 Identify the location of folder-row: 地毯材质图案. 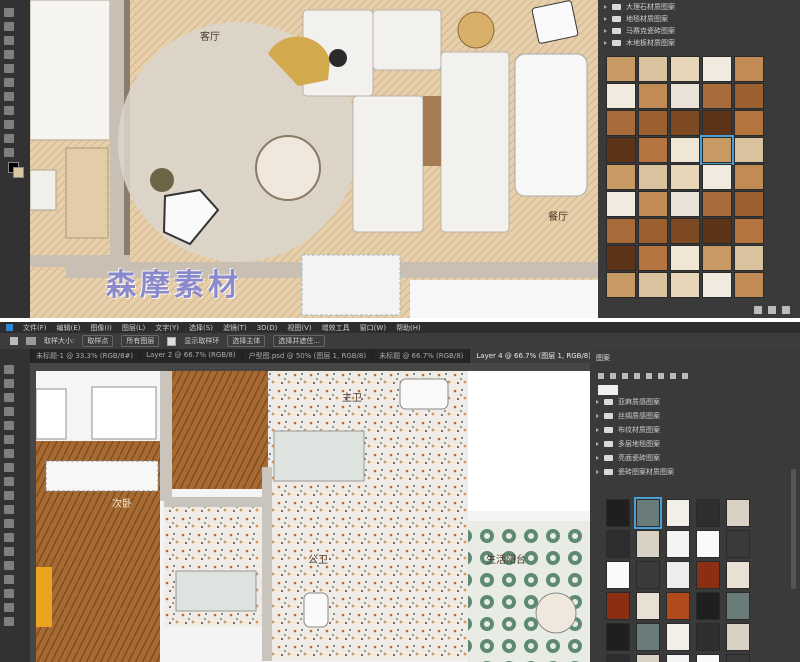
(636, 19).